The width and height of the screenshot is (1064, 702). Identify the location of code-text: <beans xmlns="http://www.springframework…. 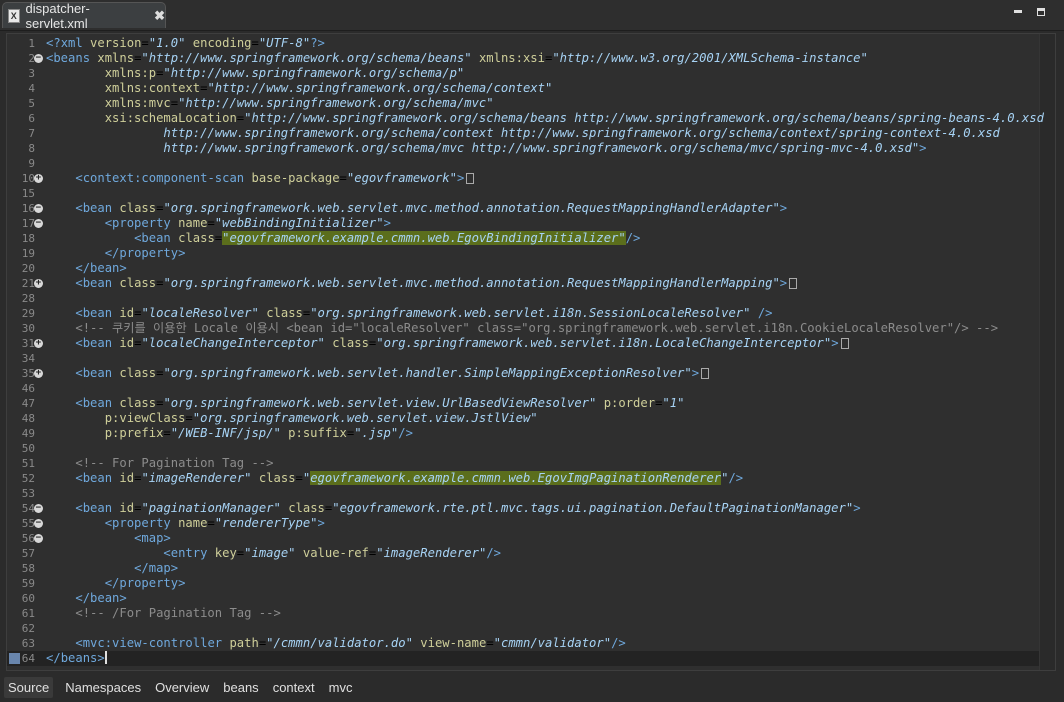
(457, 58).